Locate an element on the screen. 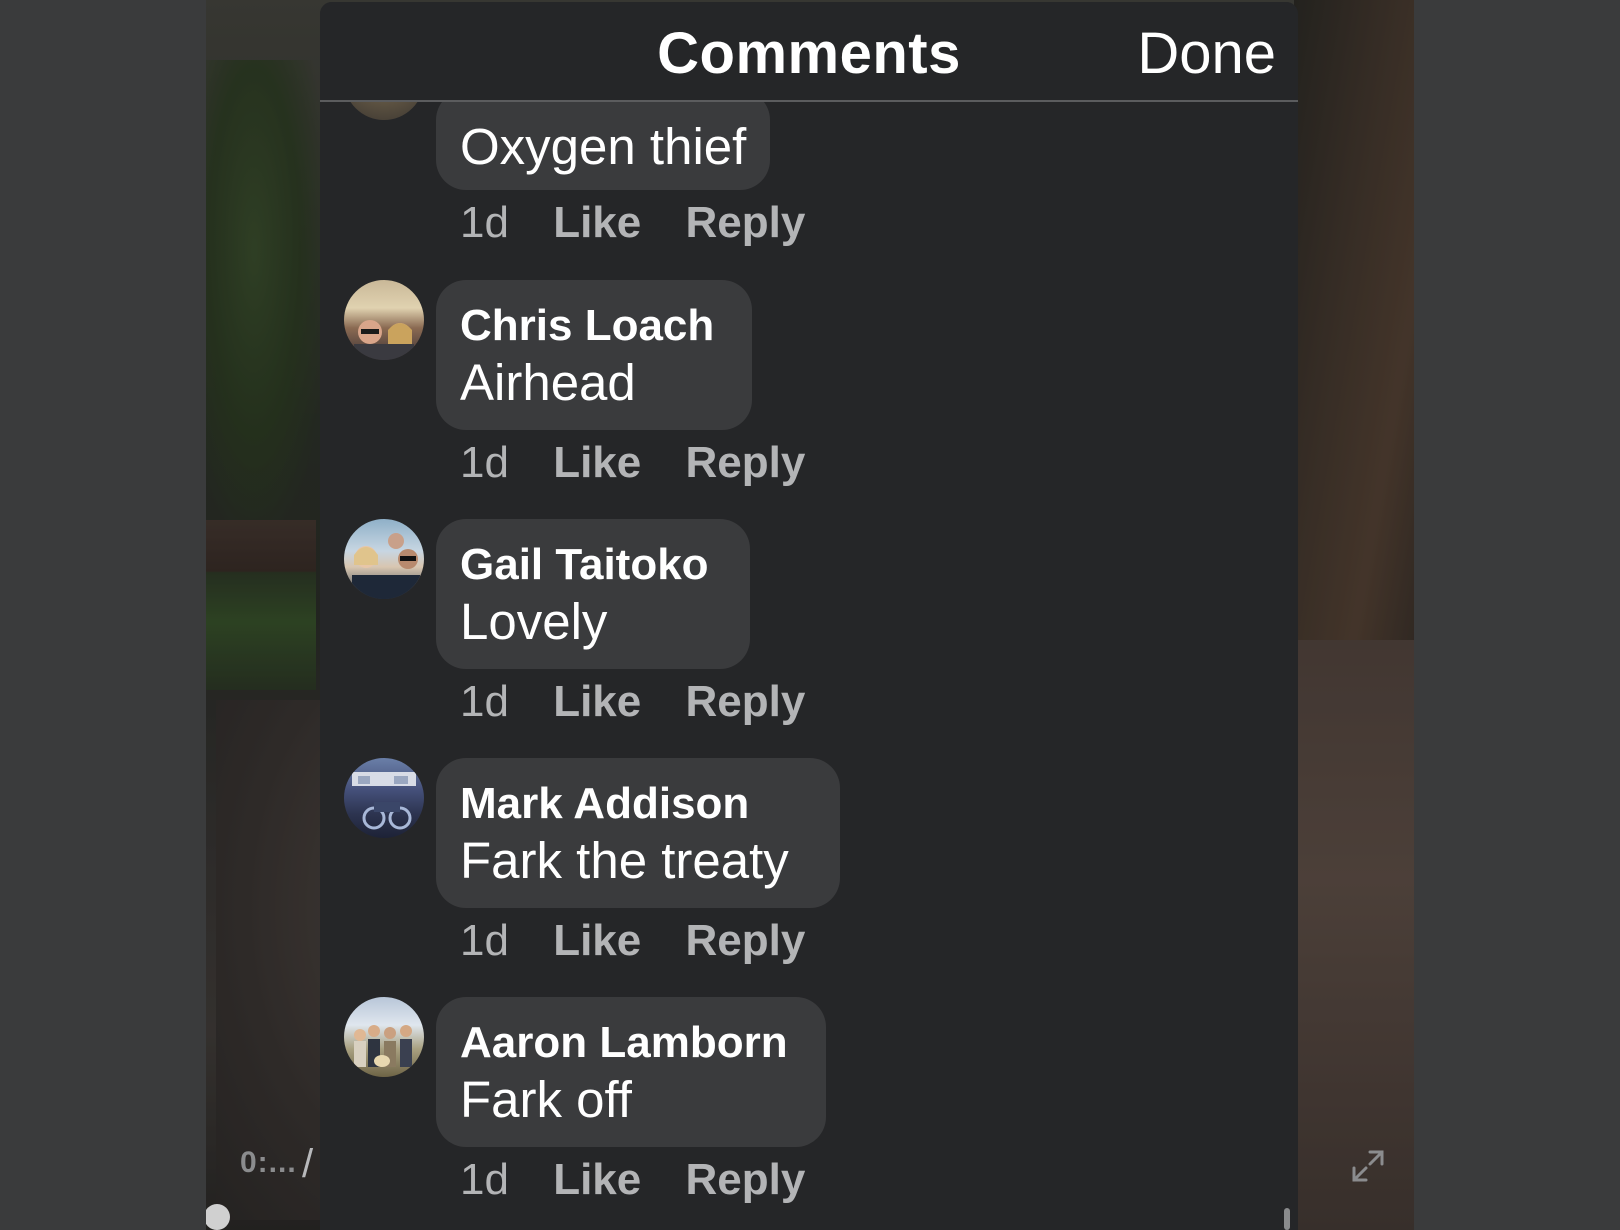  comment-author: Gail Taitoko is located at coordinates (593, 555).